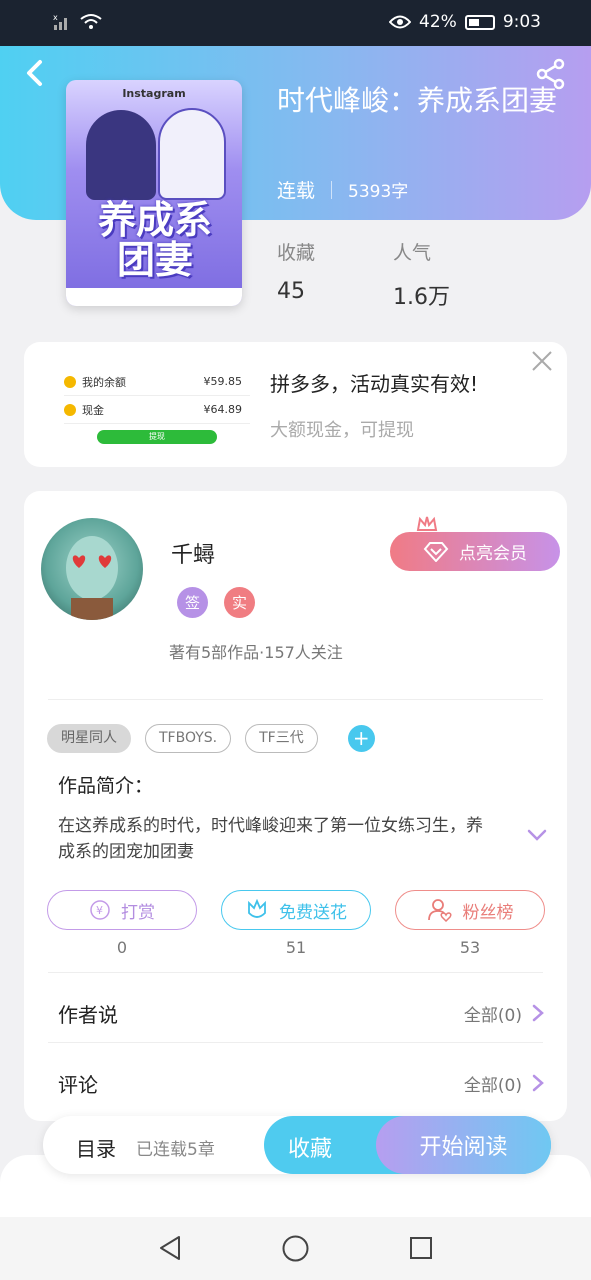 The width and height of the screenshot is (591, 1280). I want to click on reward-action: ¥ 打赏 0, so click(122, 923).